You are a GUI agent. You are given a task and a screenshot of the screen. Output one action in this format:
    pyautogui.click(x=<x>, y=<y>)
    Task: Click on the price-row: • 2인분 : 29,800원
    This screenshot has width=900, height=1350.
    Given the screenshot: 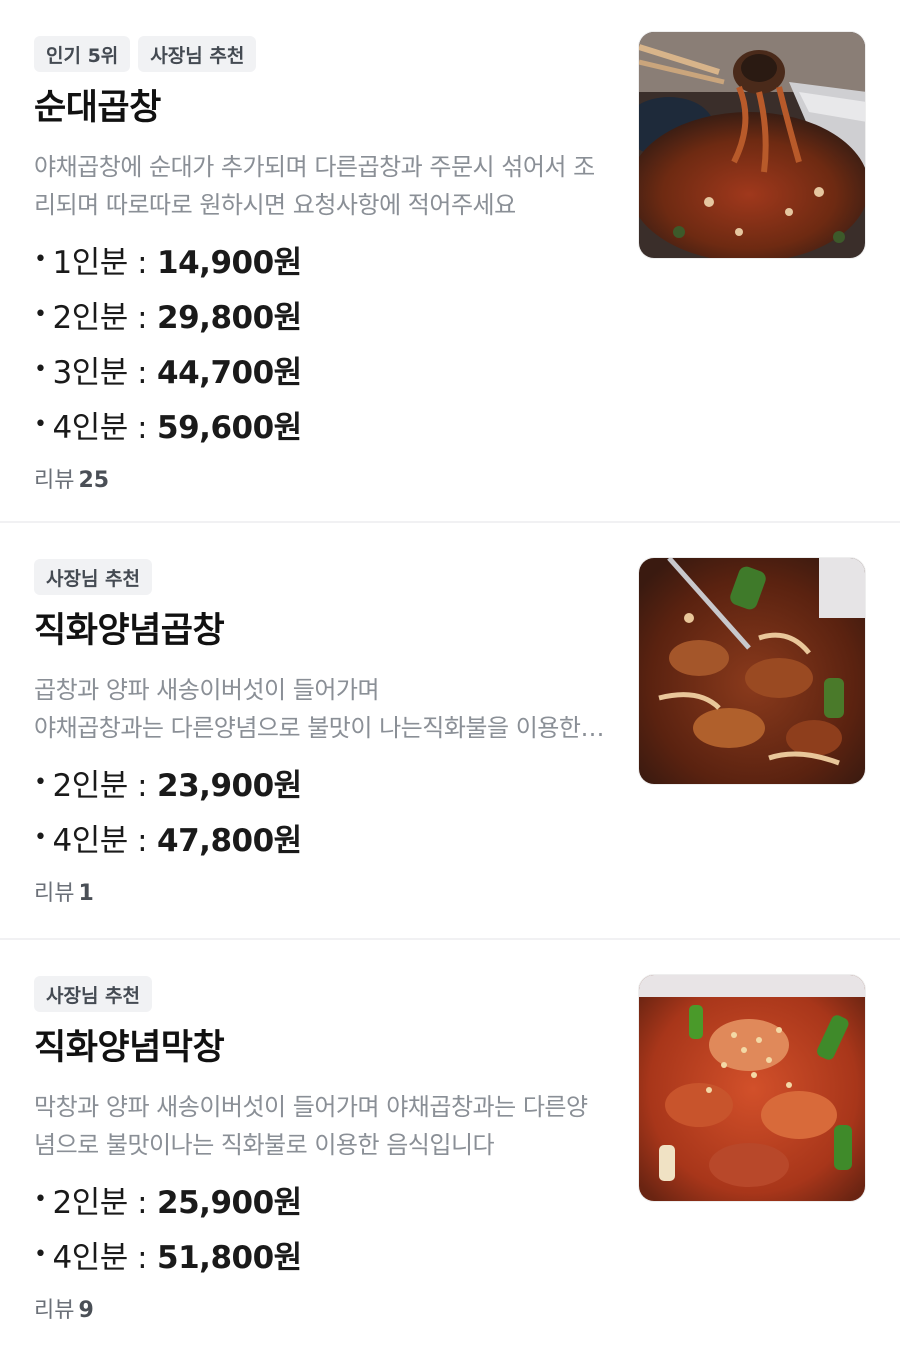 What is the action you would take?
    pyautogui.click(x=450, y=314)
    